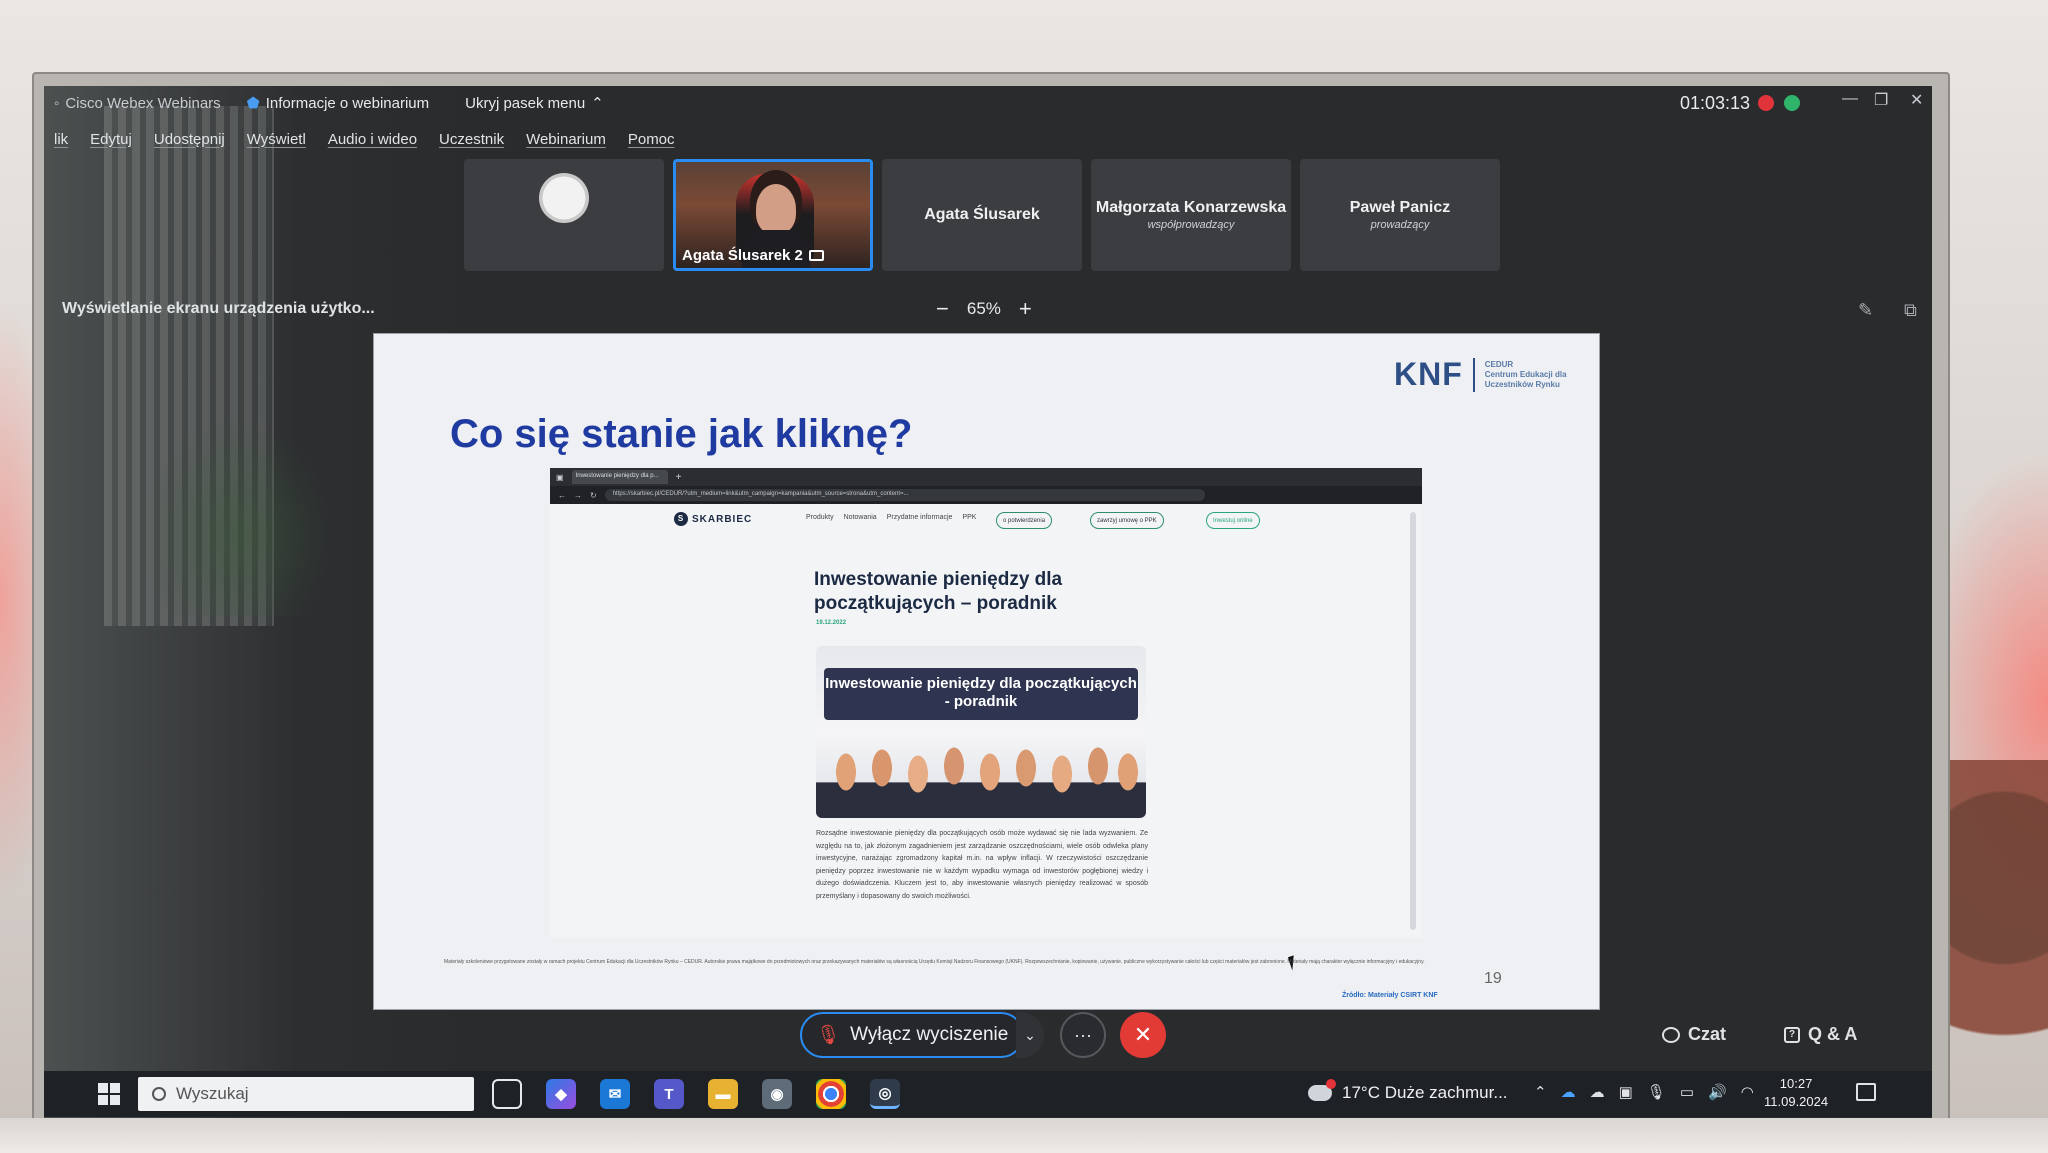 The width and height of the screenshot is (2048, 1153). What do you see at coordinates (1796, 1083) in the screenshot?
I see `clock-time: 10:27` at bounding box center [1796, 1083].